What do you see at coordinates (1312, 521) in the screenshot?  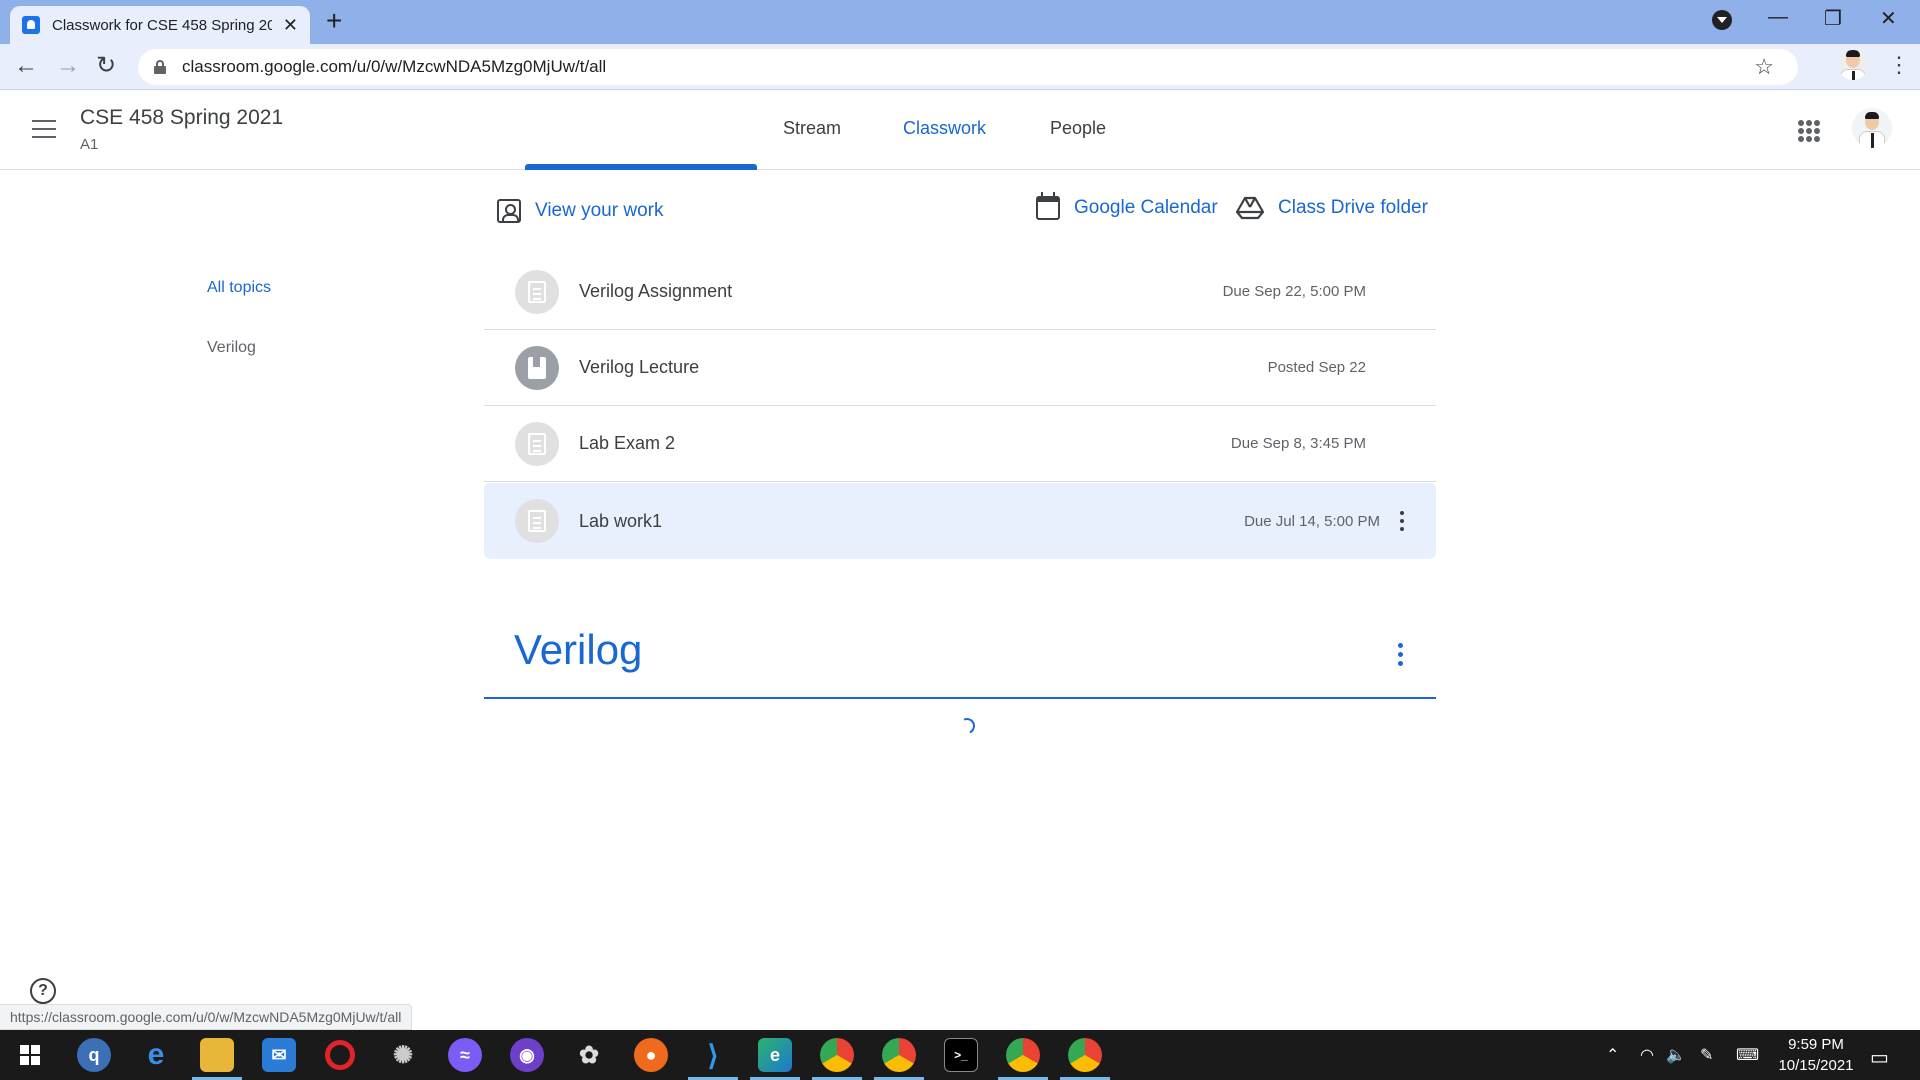 I see `item-date: Due Jul 14, 5:00 PM` at bounding box center [1312, 521].